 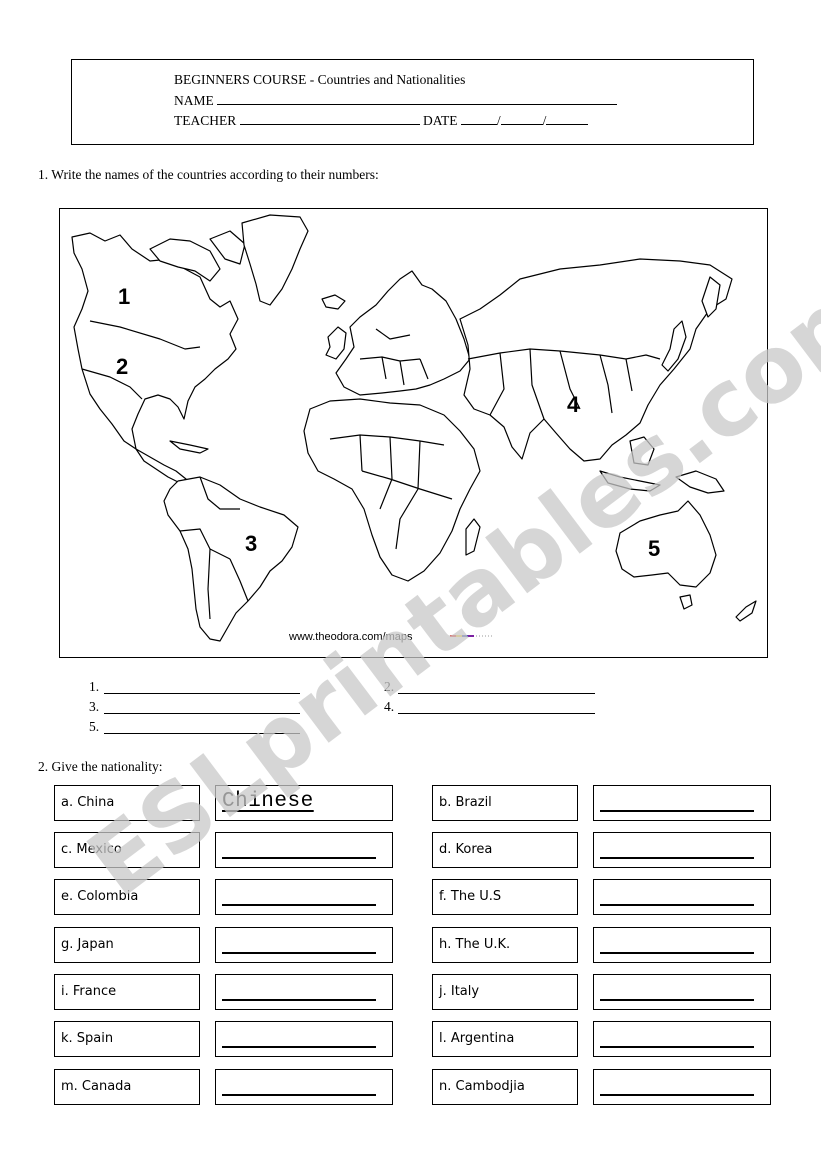 What do you see at coordinates (122, 366) in the screenshot?
I see `region-number-2: 2` at bounding box center [122, 366].